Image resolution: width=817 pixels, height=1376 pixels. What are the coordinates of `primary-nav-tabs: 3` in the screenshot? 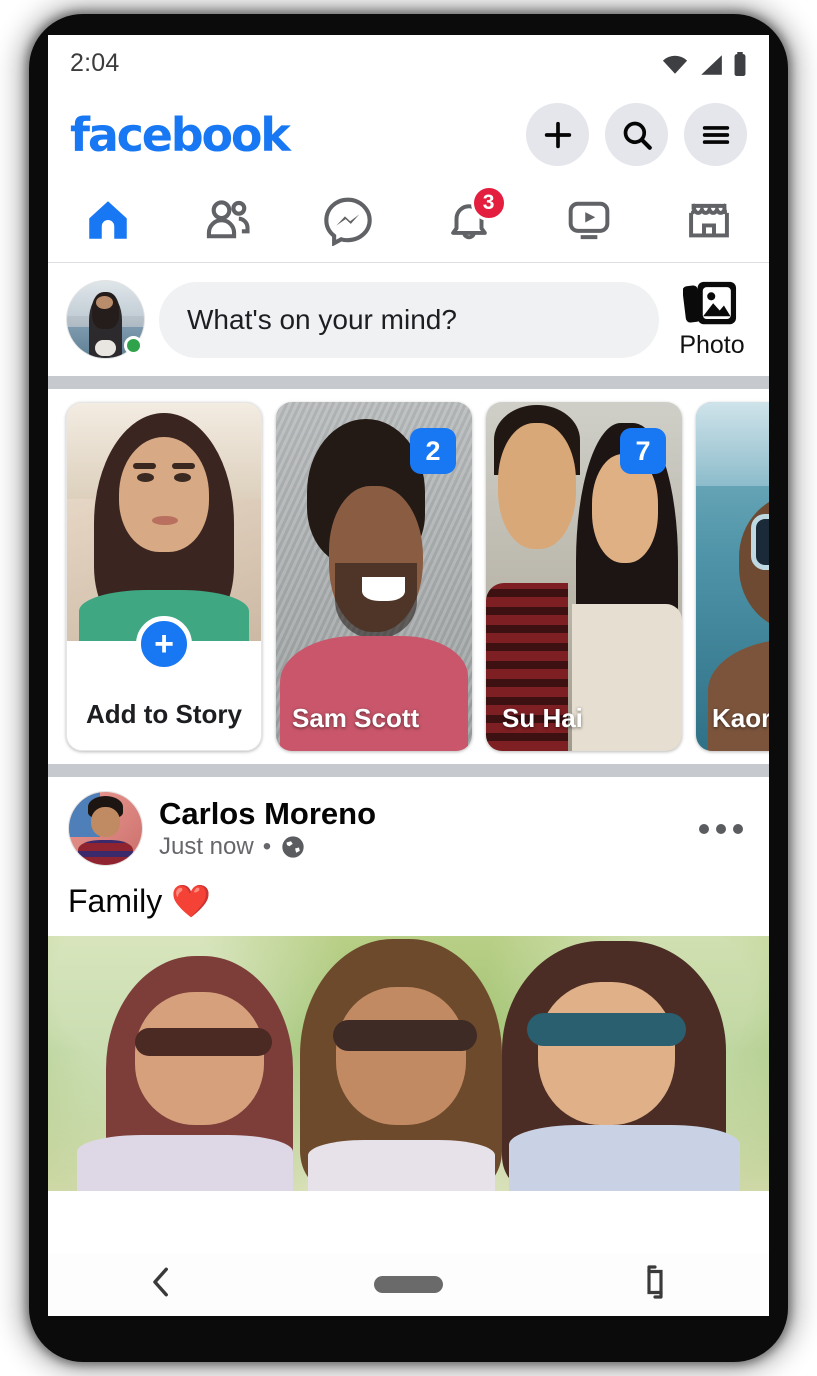 It's located at (408, 220).